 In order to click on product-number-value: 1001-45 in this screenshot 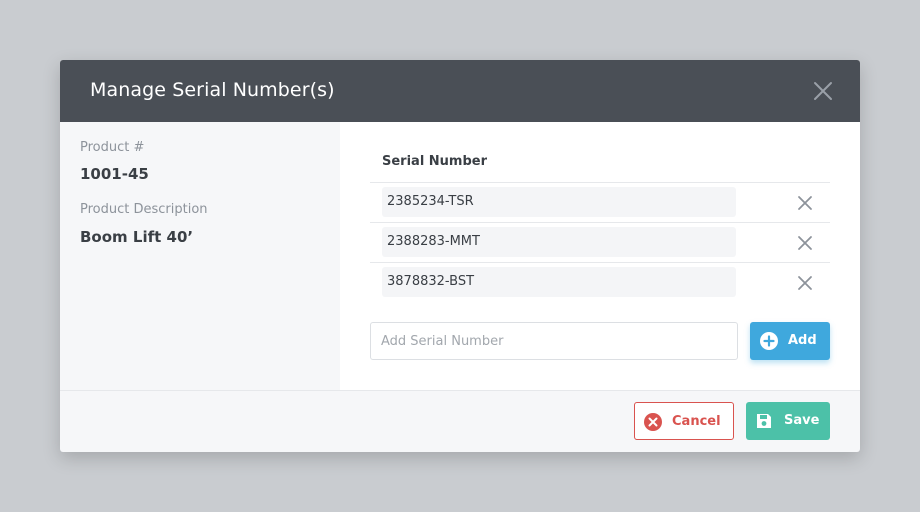, I will do `click(114, 174)`.